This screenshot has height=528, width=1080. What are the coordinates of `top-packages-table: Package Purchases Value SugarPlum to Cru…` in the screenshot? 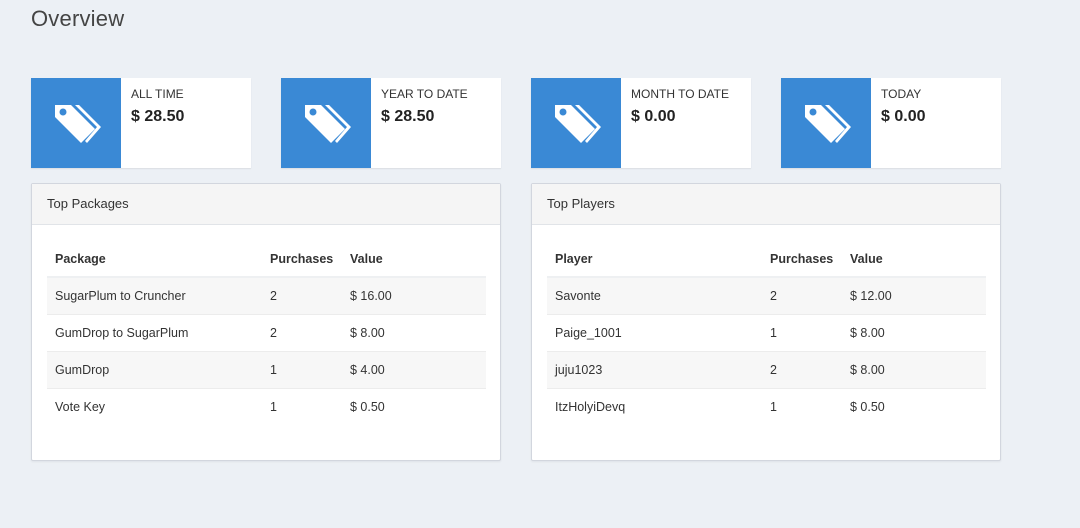 It's located at (266, 333).